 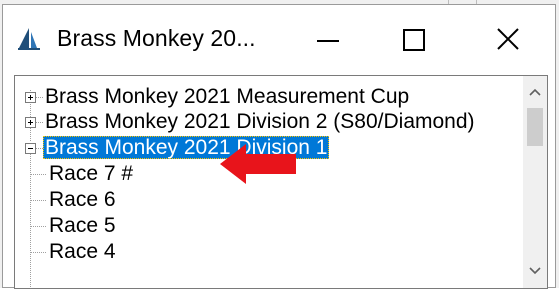 What do you see at coordinates (535, 182) in the screenshot?
I see `vertical-scrollbar` at bounding box center [535, 182].